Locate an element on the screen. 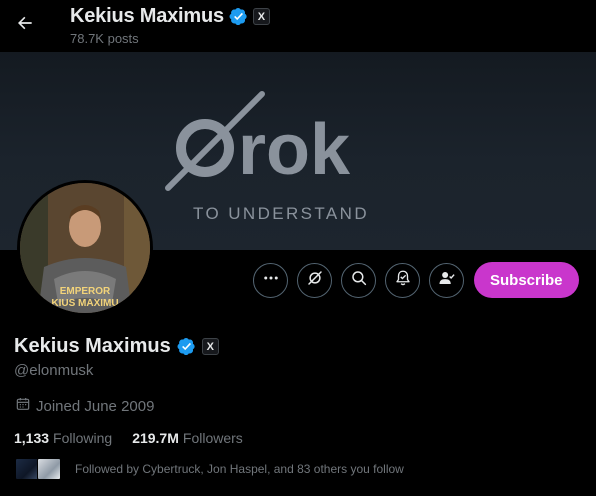 The image size is (596, 496). search-button is located at coordinates (358, 280).